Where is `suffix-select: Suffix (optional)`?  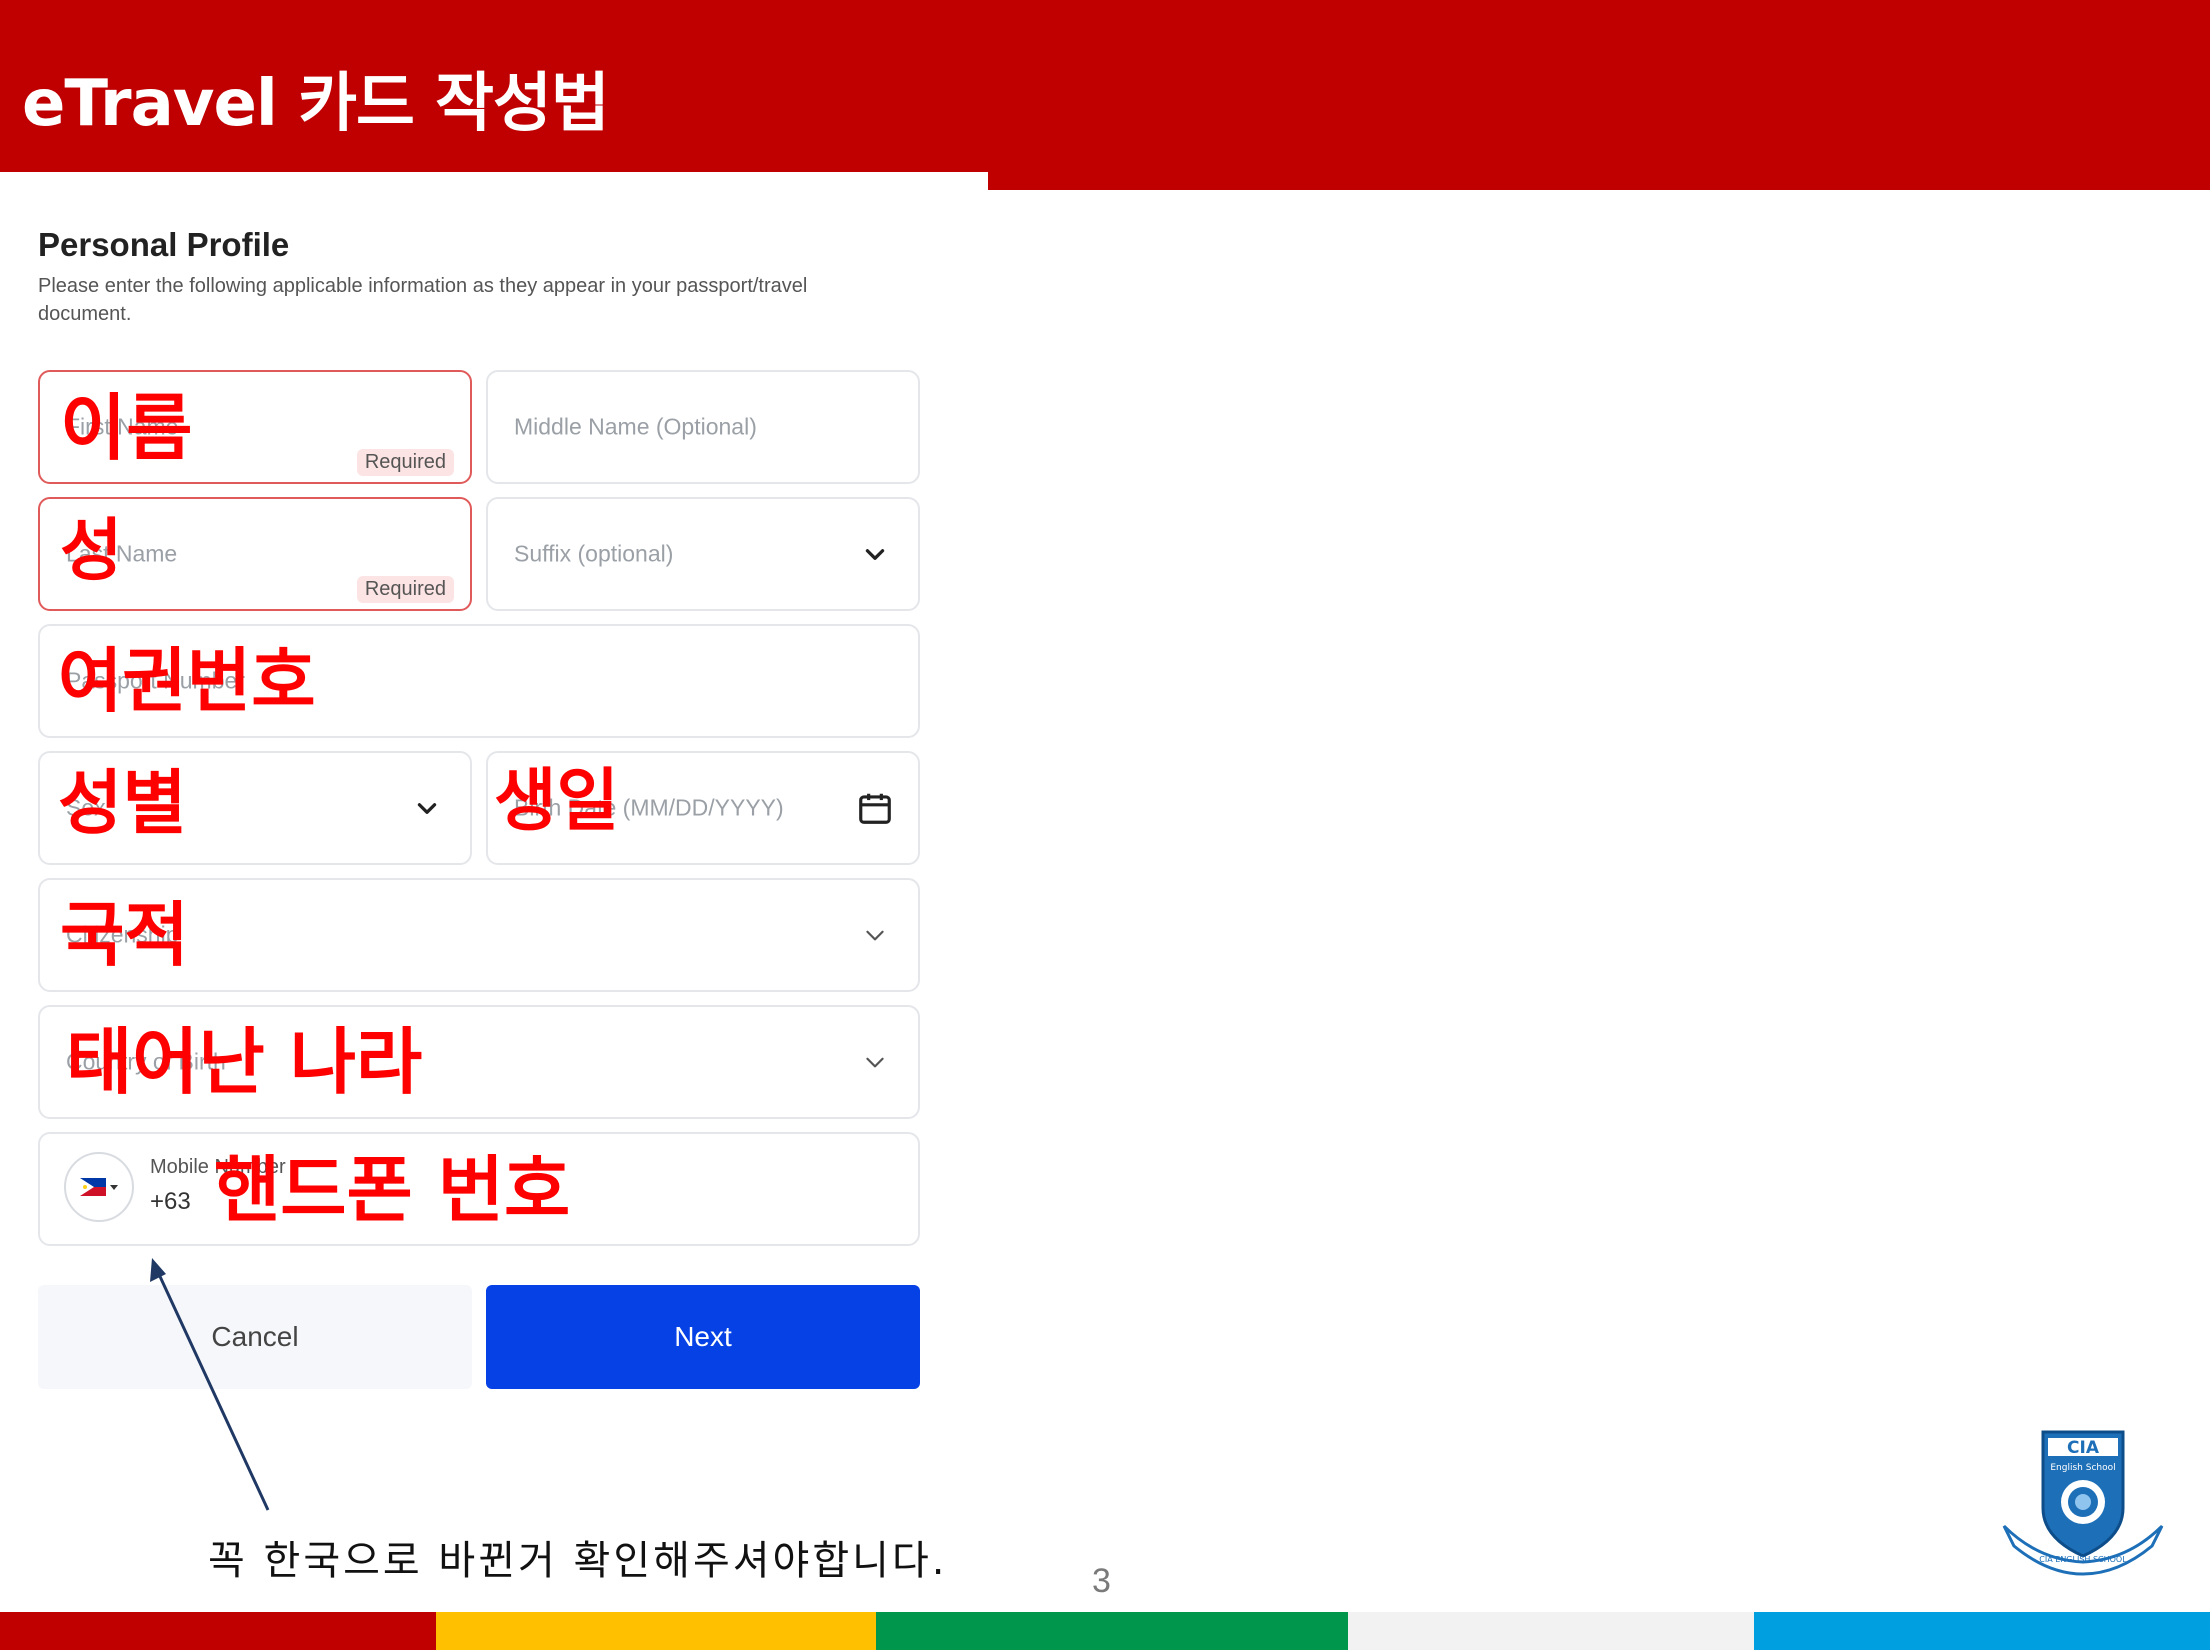
suffix-select: Suffix (optional) is located at coordinates (703, 554).